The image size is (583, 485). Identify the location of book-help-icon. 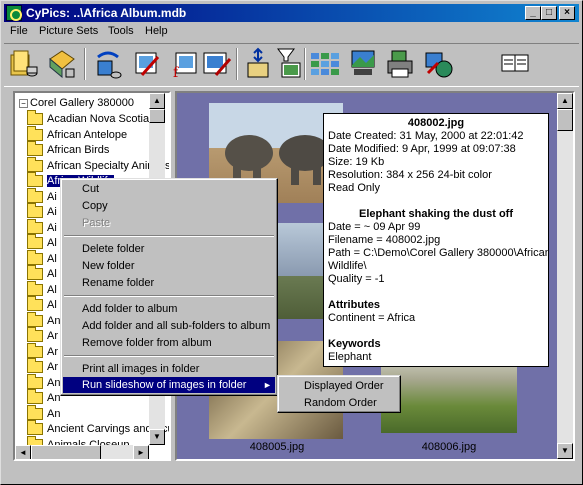
(515, 64).